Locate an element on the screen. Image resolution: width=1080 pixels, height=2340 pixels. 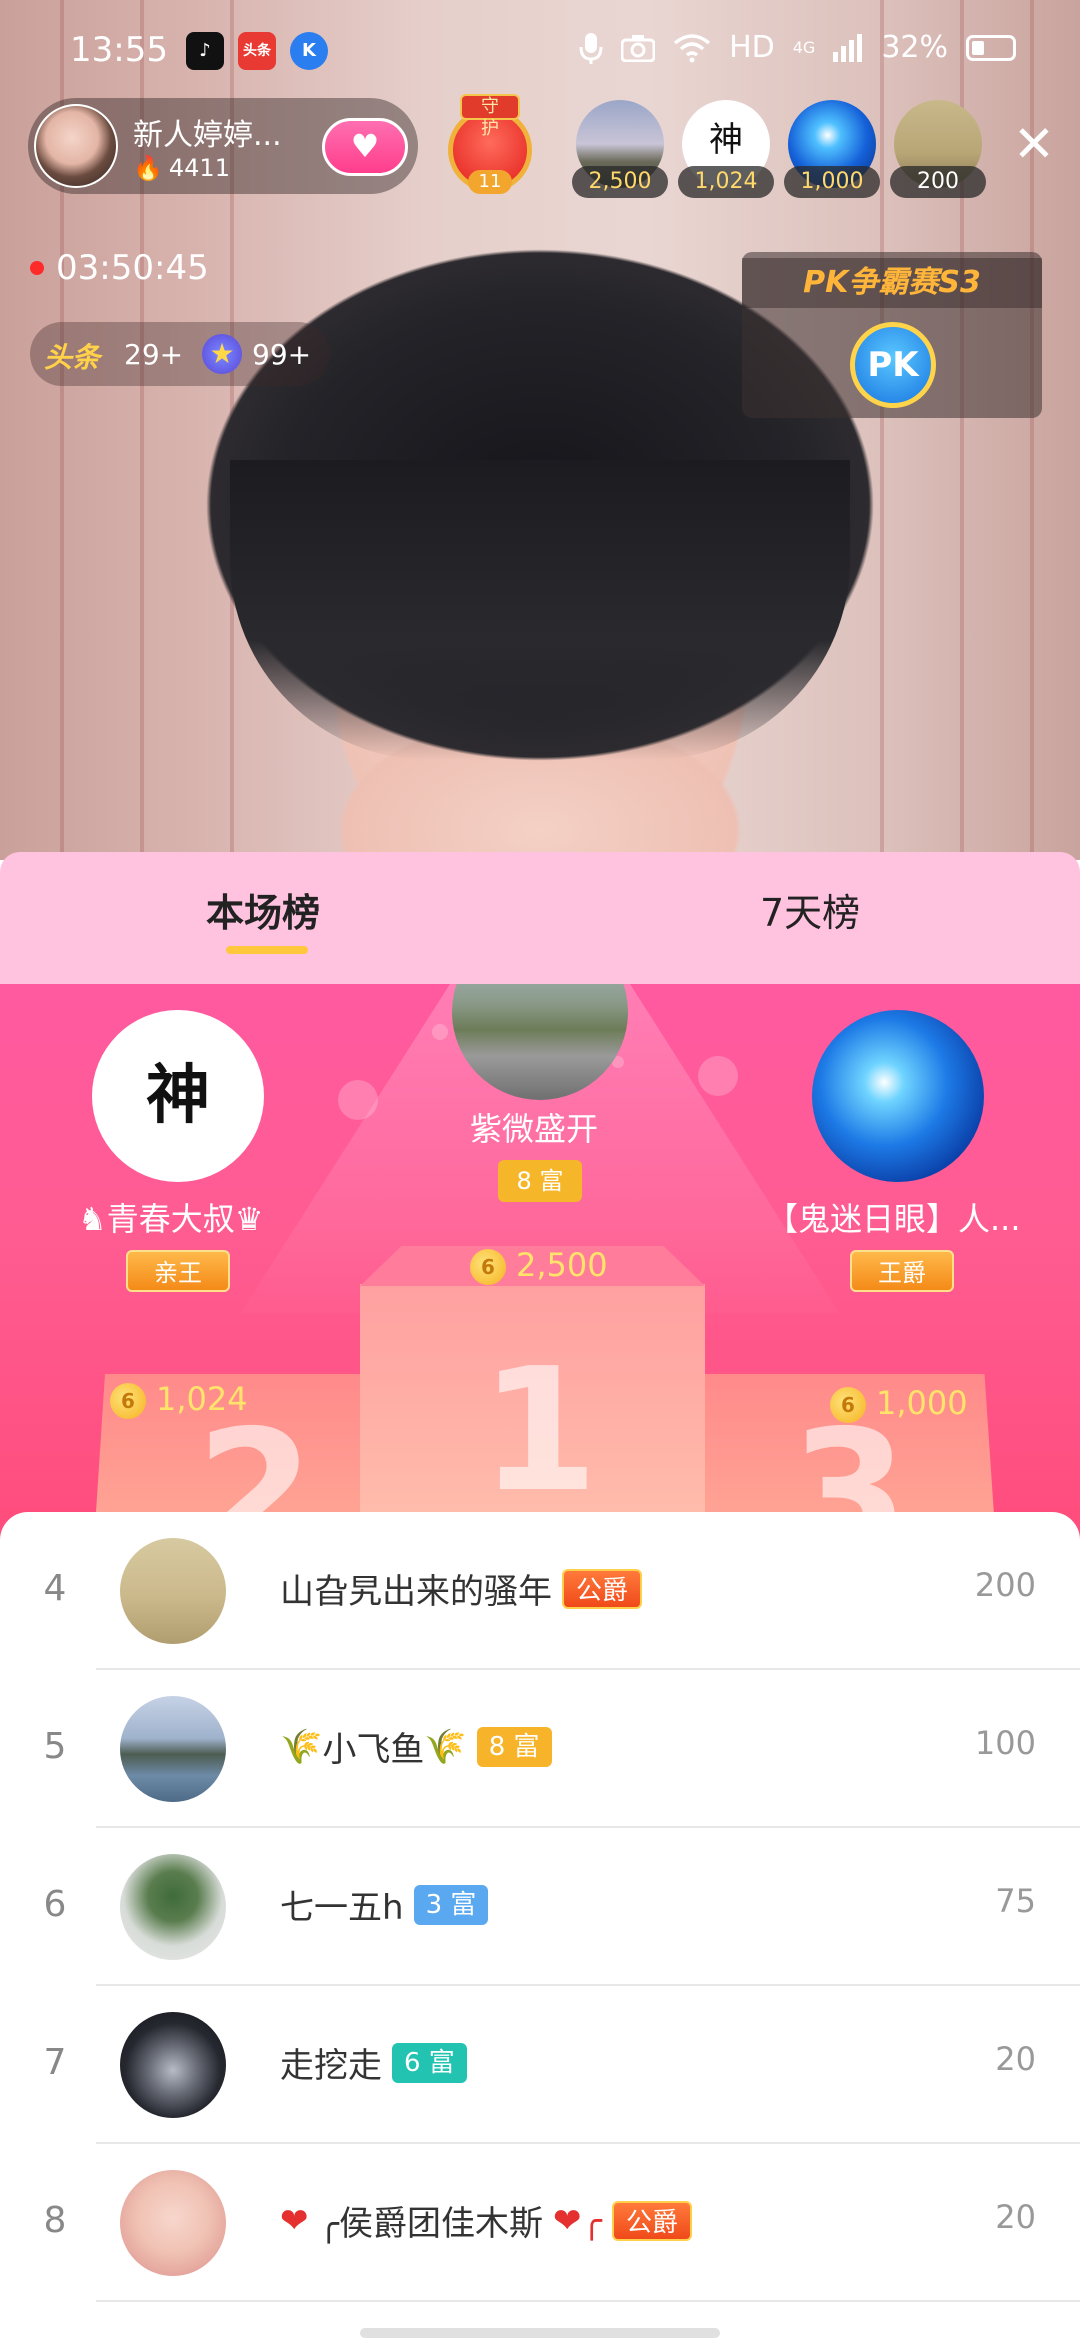
rank-number: 8 is located at coordinates (55, 2220).